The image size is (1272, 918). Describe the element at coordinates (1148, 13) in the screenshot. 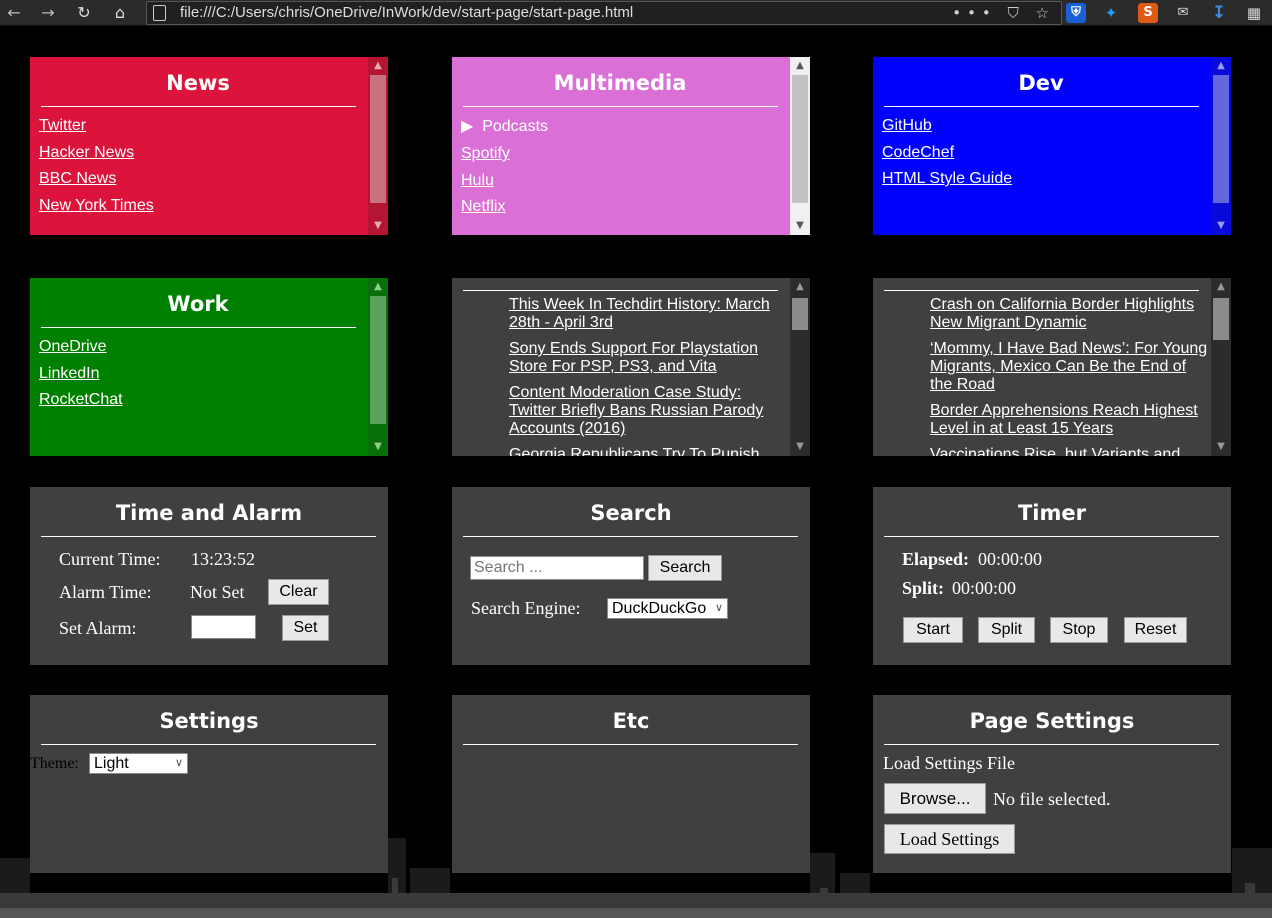

I see `s-extension-icon: S` at that location.